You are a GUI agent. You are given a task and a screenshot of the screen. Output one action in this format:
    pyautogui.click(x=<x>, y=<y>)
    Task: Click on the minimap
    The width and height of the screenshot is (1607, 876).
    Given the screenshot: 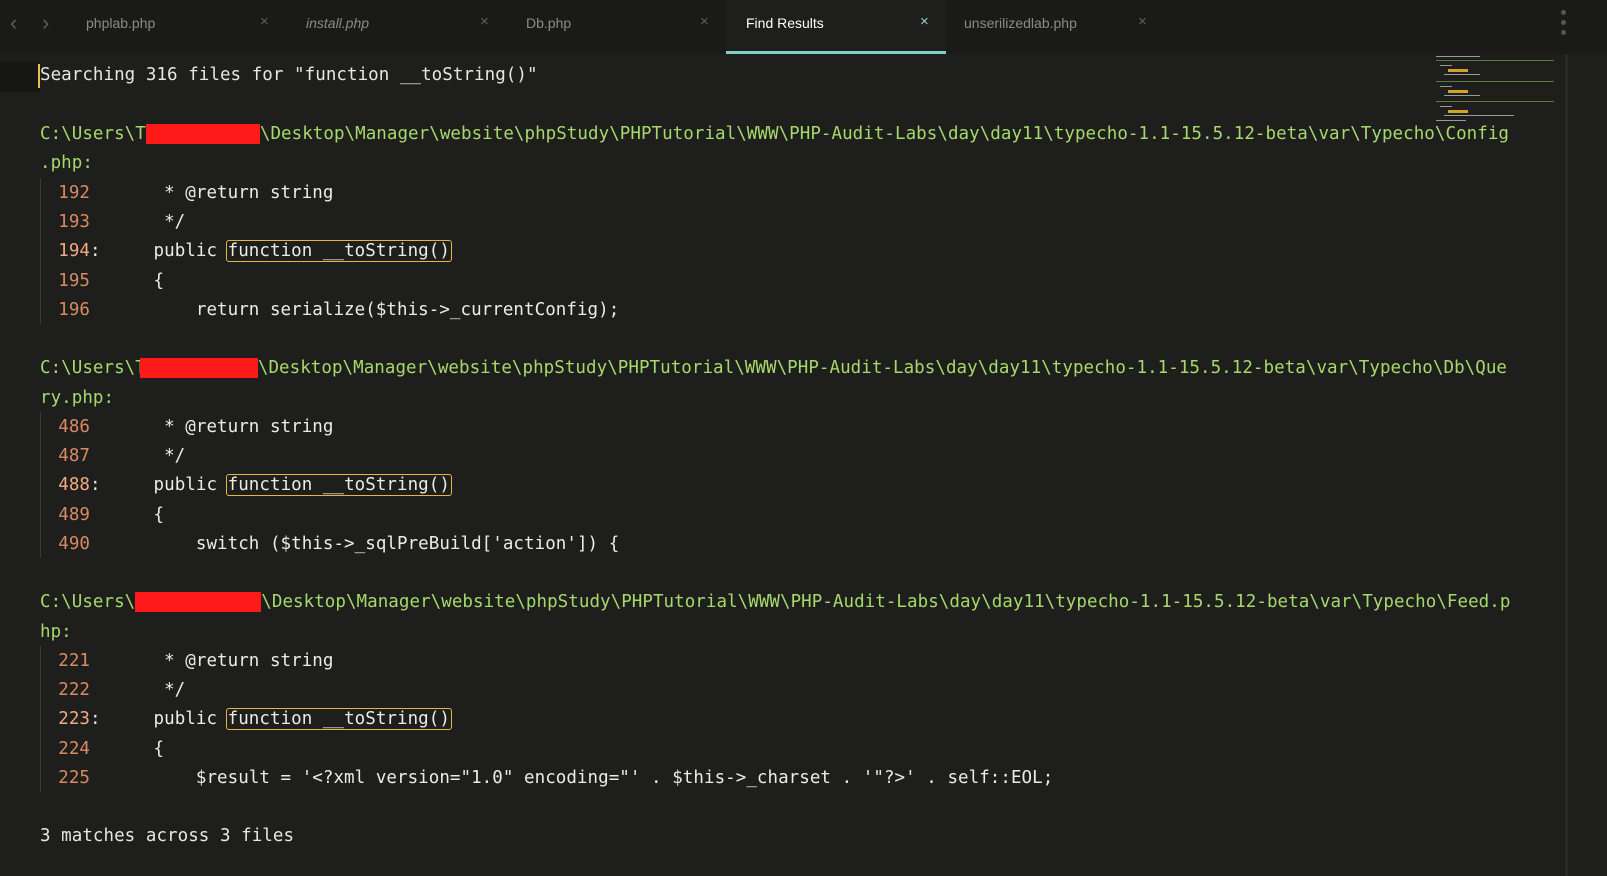 What is the action you would take?
    pyautogui.click(x=1497, y=89)
    